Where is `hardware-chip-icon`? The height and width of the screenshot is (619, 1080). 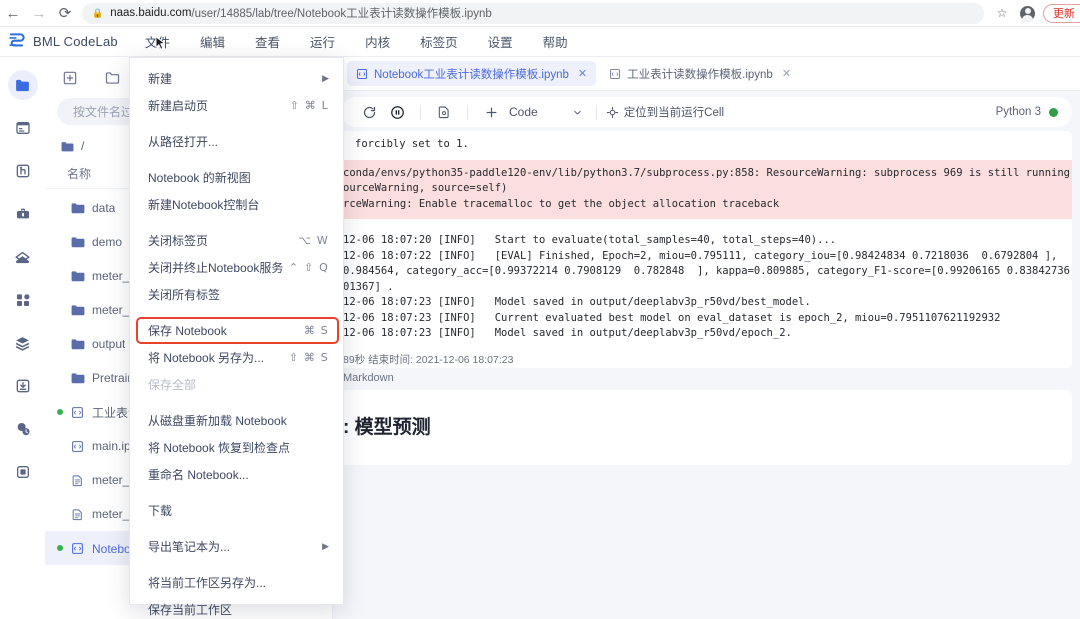
hardware-chip-icon is located at coordinates (23, 472).